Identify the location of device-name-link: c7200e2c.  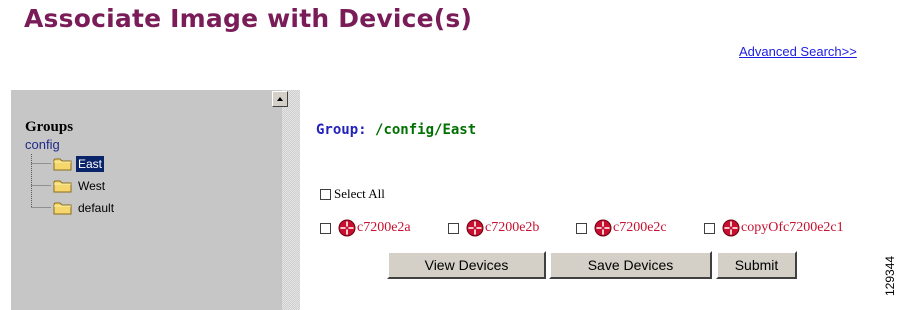
(640, 228).